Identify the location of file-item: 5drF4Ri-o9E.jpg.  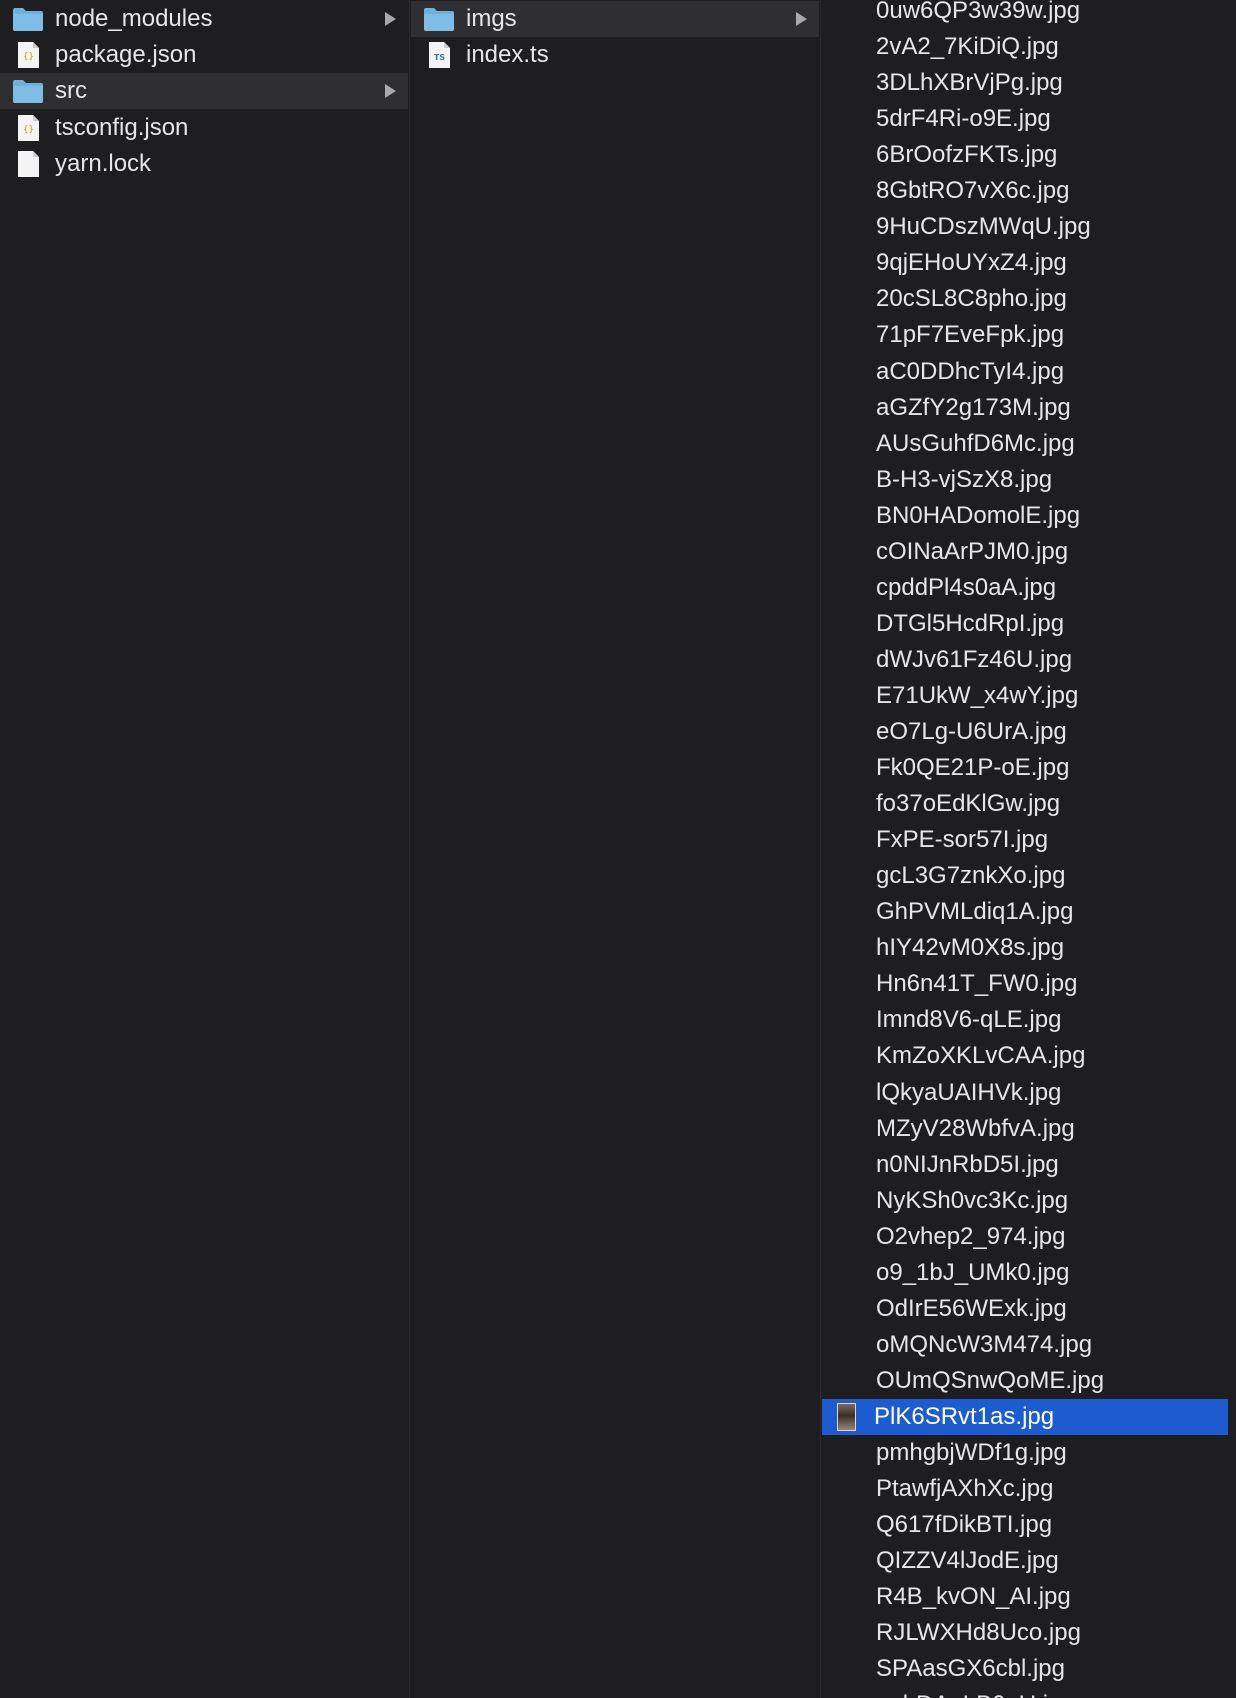
(1029, 119).